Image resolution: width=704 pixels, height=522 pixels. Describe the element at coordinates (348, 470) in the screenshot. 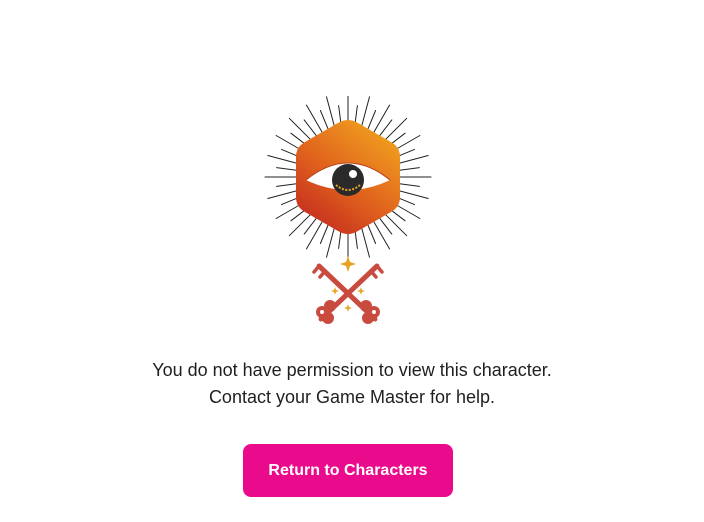

I see `return-to-characters-button: Return to Characters` at that location.